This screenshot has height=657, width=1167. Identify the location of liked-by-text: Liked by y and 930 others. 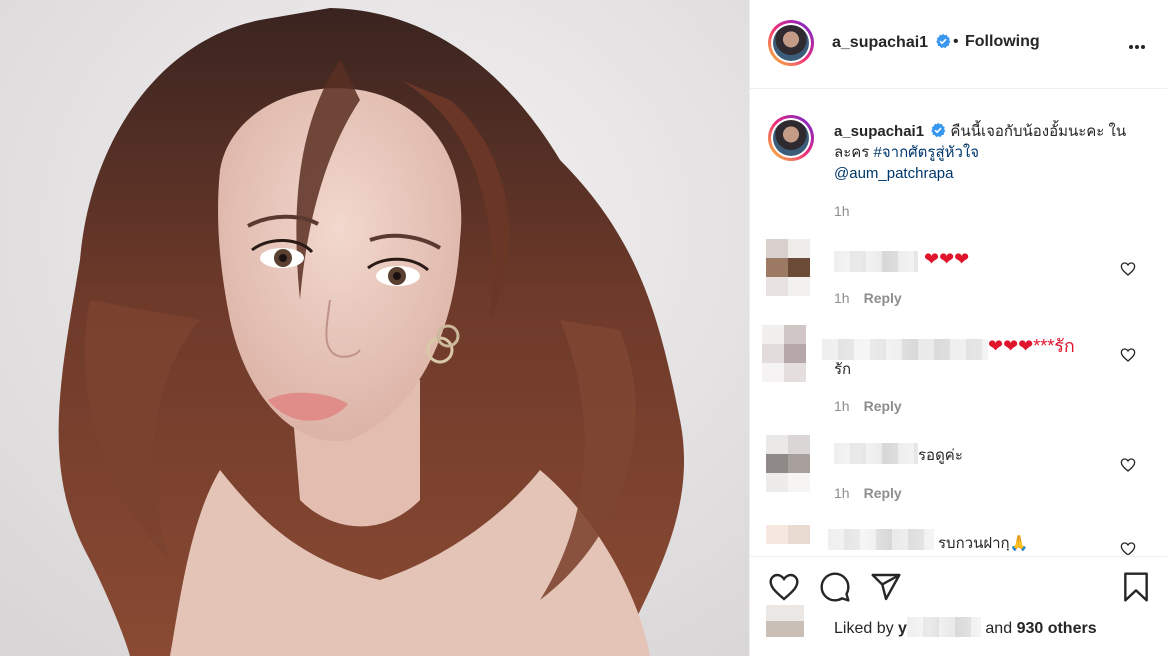
(965, 627).